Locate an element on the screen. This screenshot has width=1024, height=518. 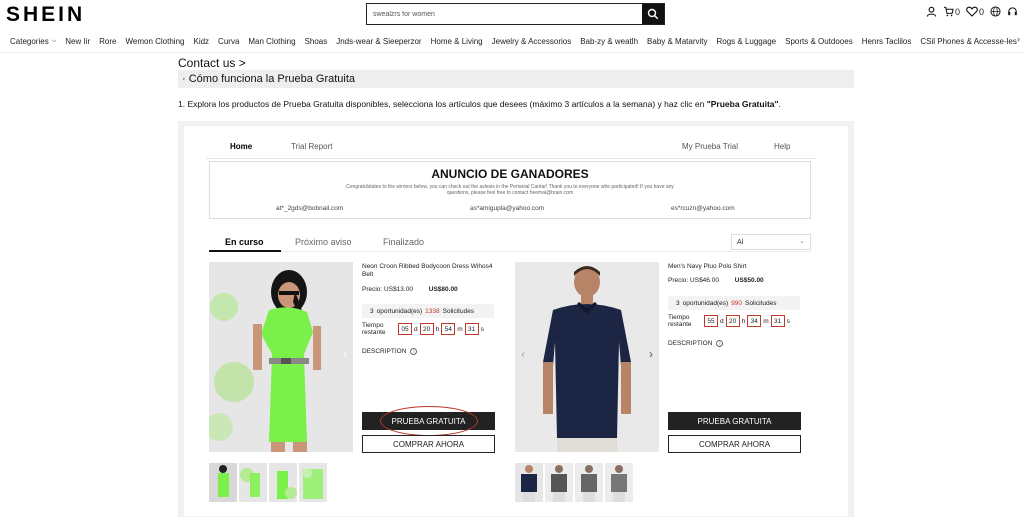
nav-item: Kidz is located at coordinates (201, 41).